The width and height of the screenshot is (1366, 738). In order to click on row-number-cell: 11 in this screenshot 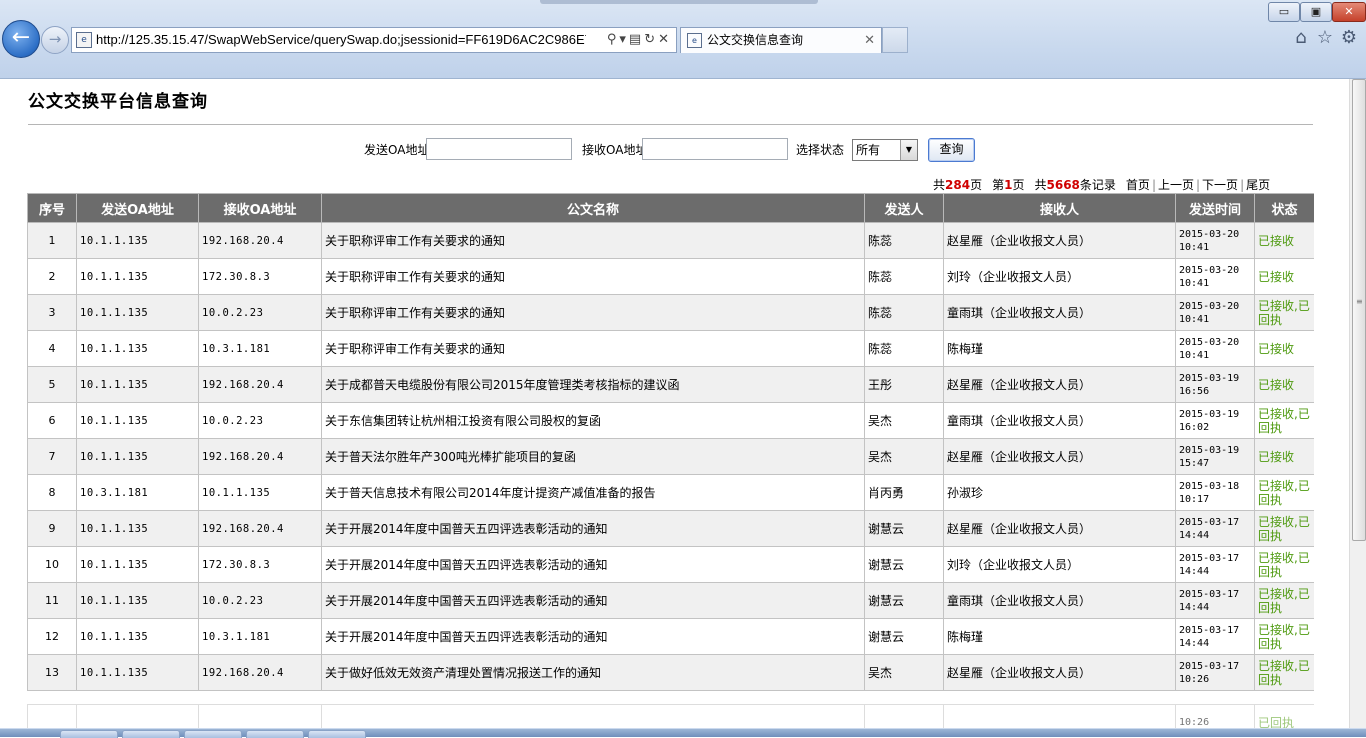, I will do `click(52, 600)`.